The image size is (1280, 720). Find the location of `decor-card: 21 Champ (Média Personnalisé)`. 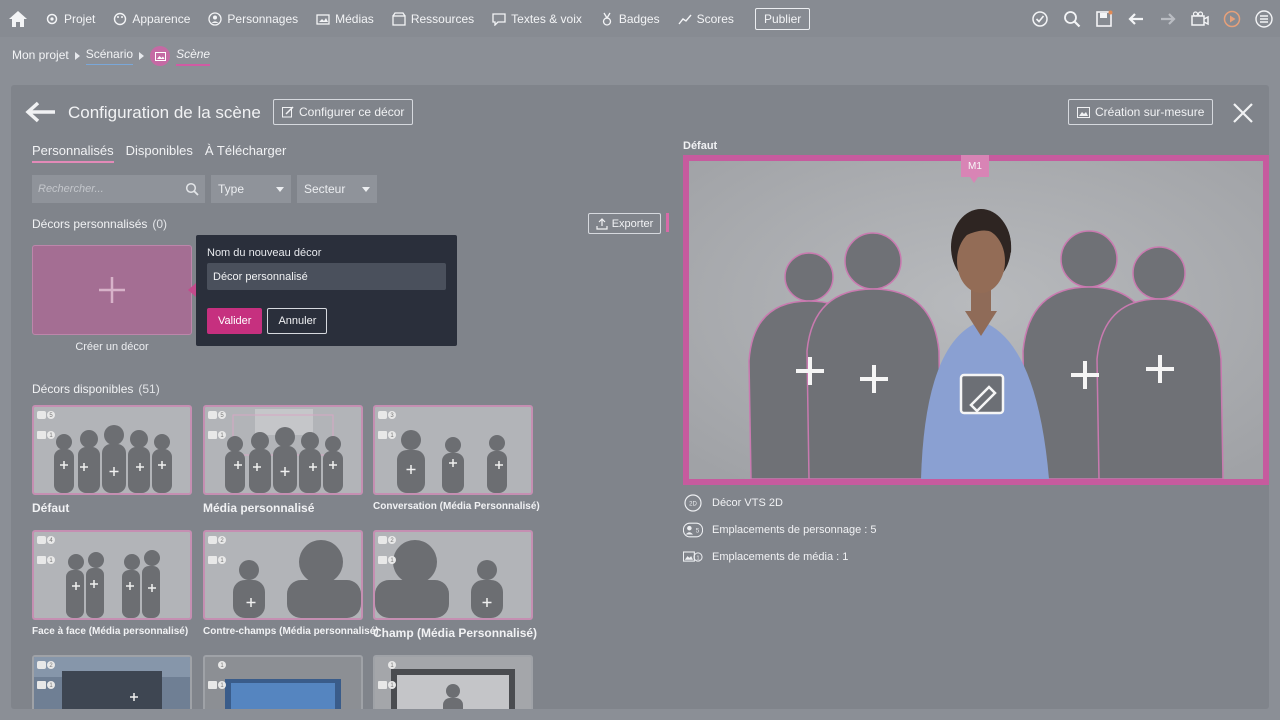

decor-card: 21 Champ (Média Personnalisé) is located at coordinates (455, 585).